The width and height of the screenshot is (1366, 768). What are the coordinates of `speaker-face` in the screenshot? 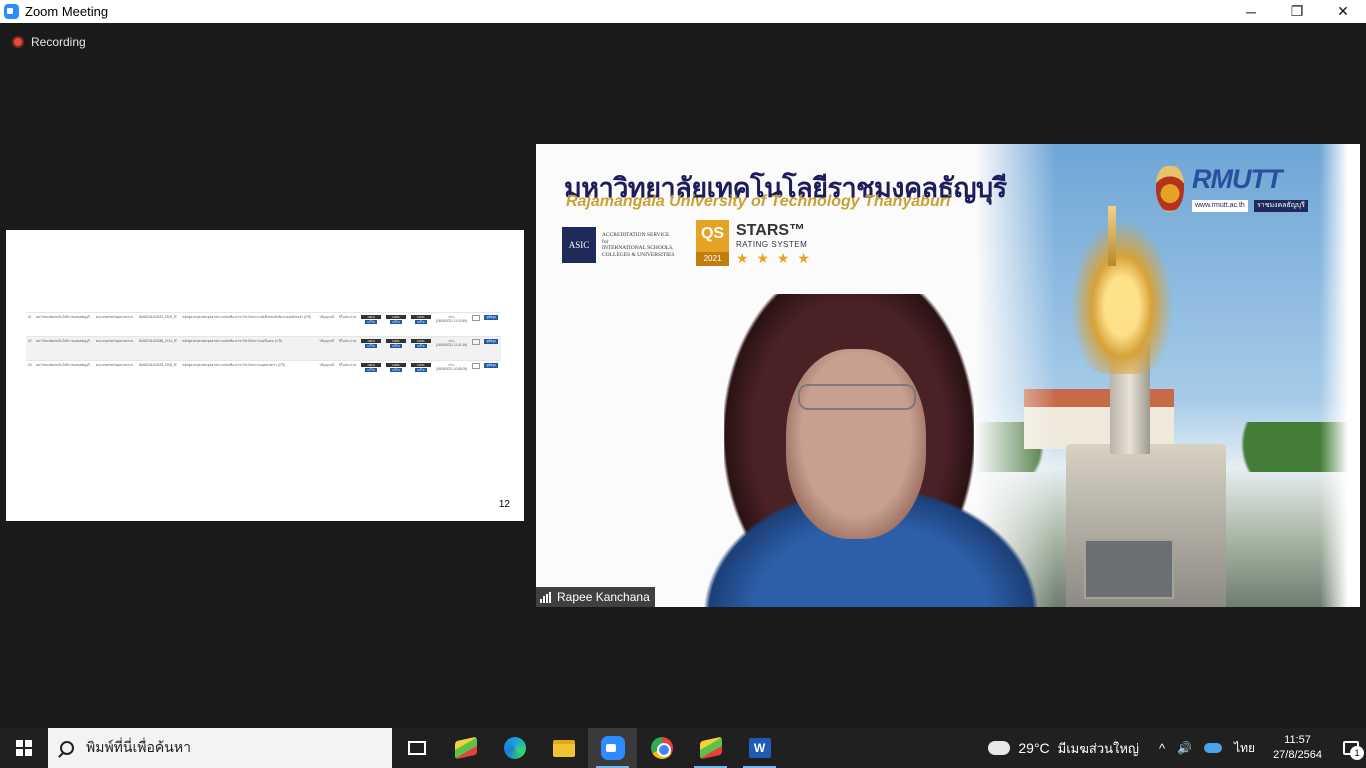 It's located at (856, 444).